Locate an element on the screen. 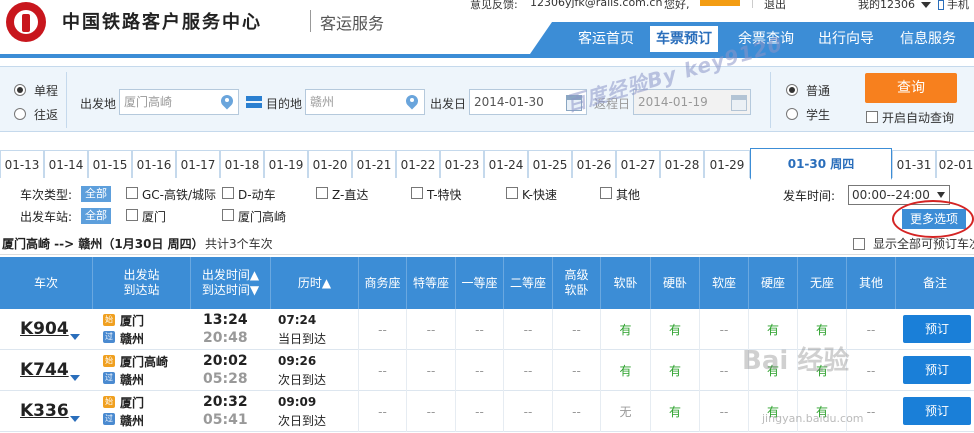 The width and height of the screenshot is (974, 433). date-tab: 01-17 is located at coordinates (198, 164).